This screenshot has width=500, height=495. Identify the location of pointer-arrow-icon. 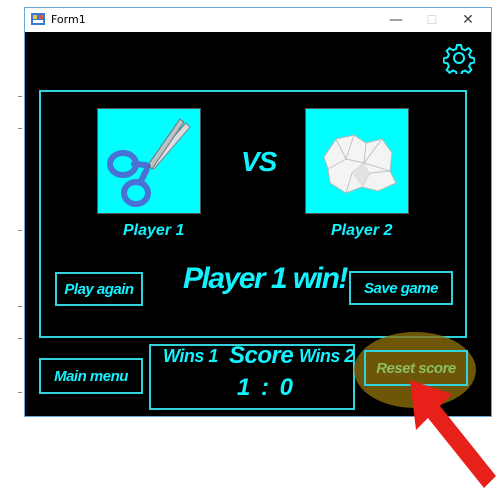
(453, 434).